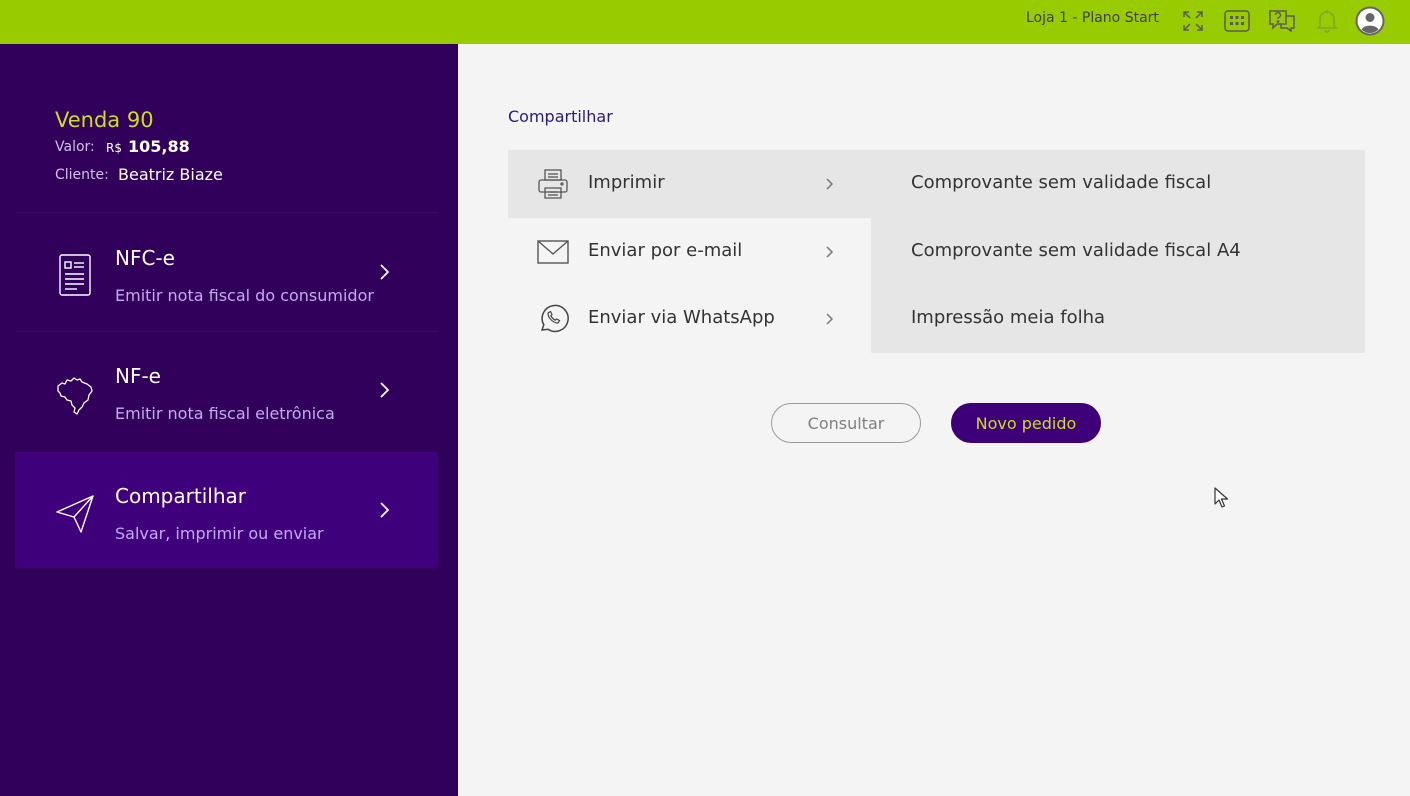 The width and height of the screenshot is (1410, 796). What do you see at coordinates (689, 184) in the screenshot?
I see `option-imprimir: Imprimir` at bounding box center [689, 184].